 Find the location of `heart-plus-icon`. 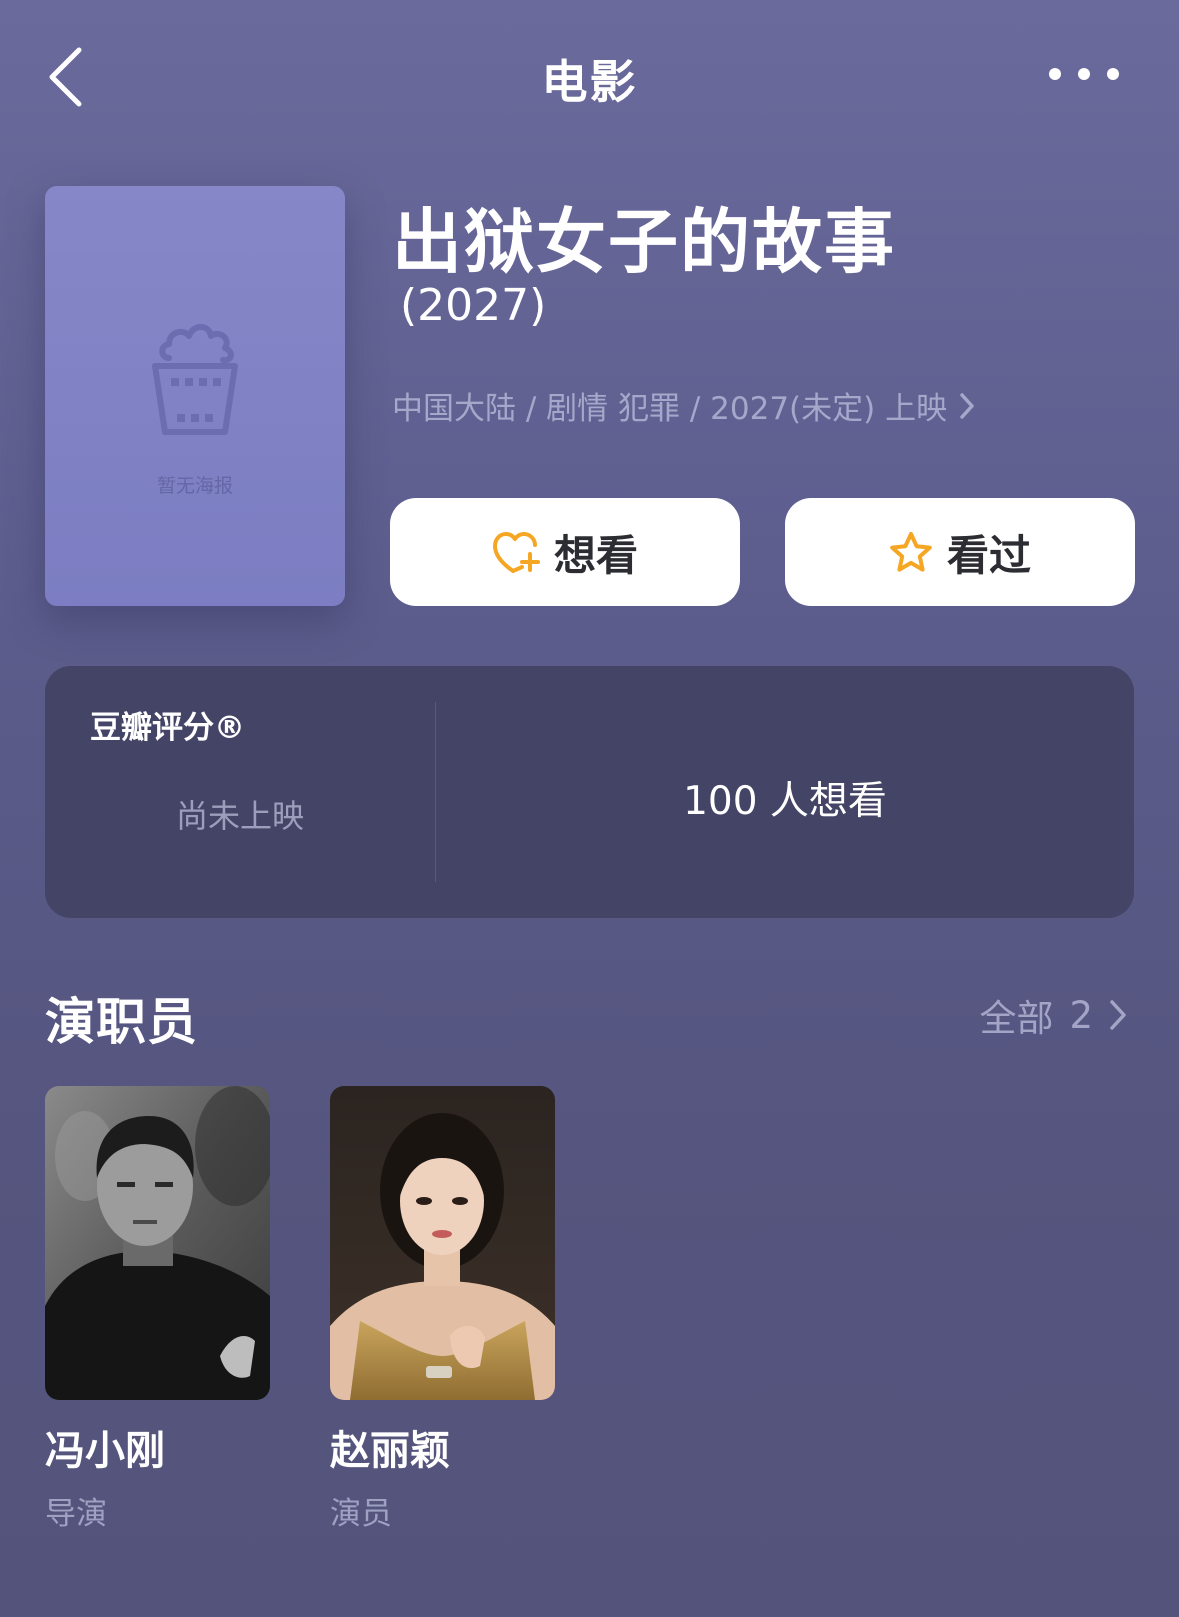

heart-plus-icon is located at coordinates (516, 552).